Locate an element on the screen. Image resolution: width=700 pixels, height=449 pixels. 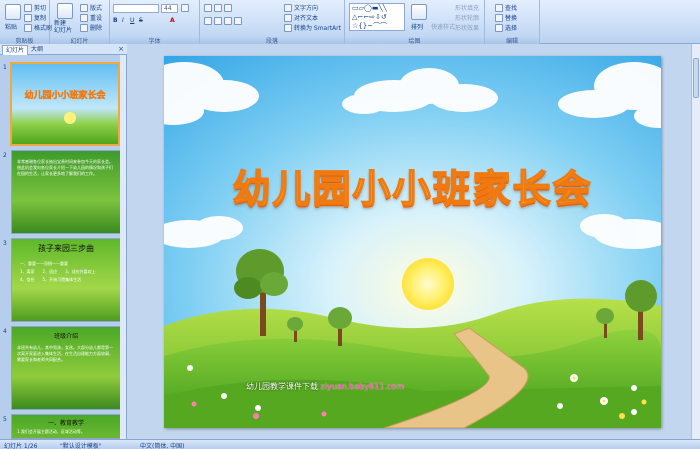
slide-title: 幼儿园小小班家长会 is located at coordinates (412, 185).